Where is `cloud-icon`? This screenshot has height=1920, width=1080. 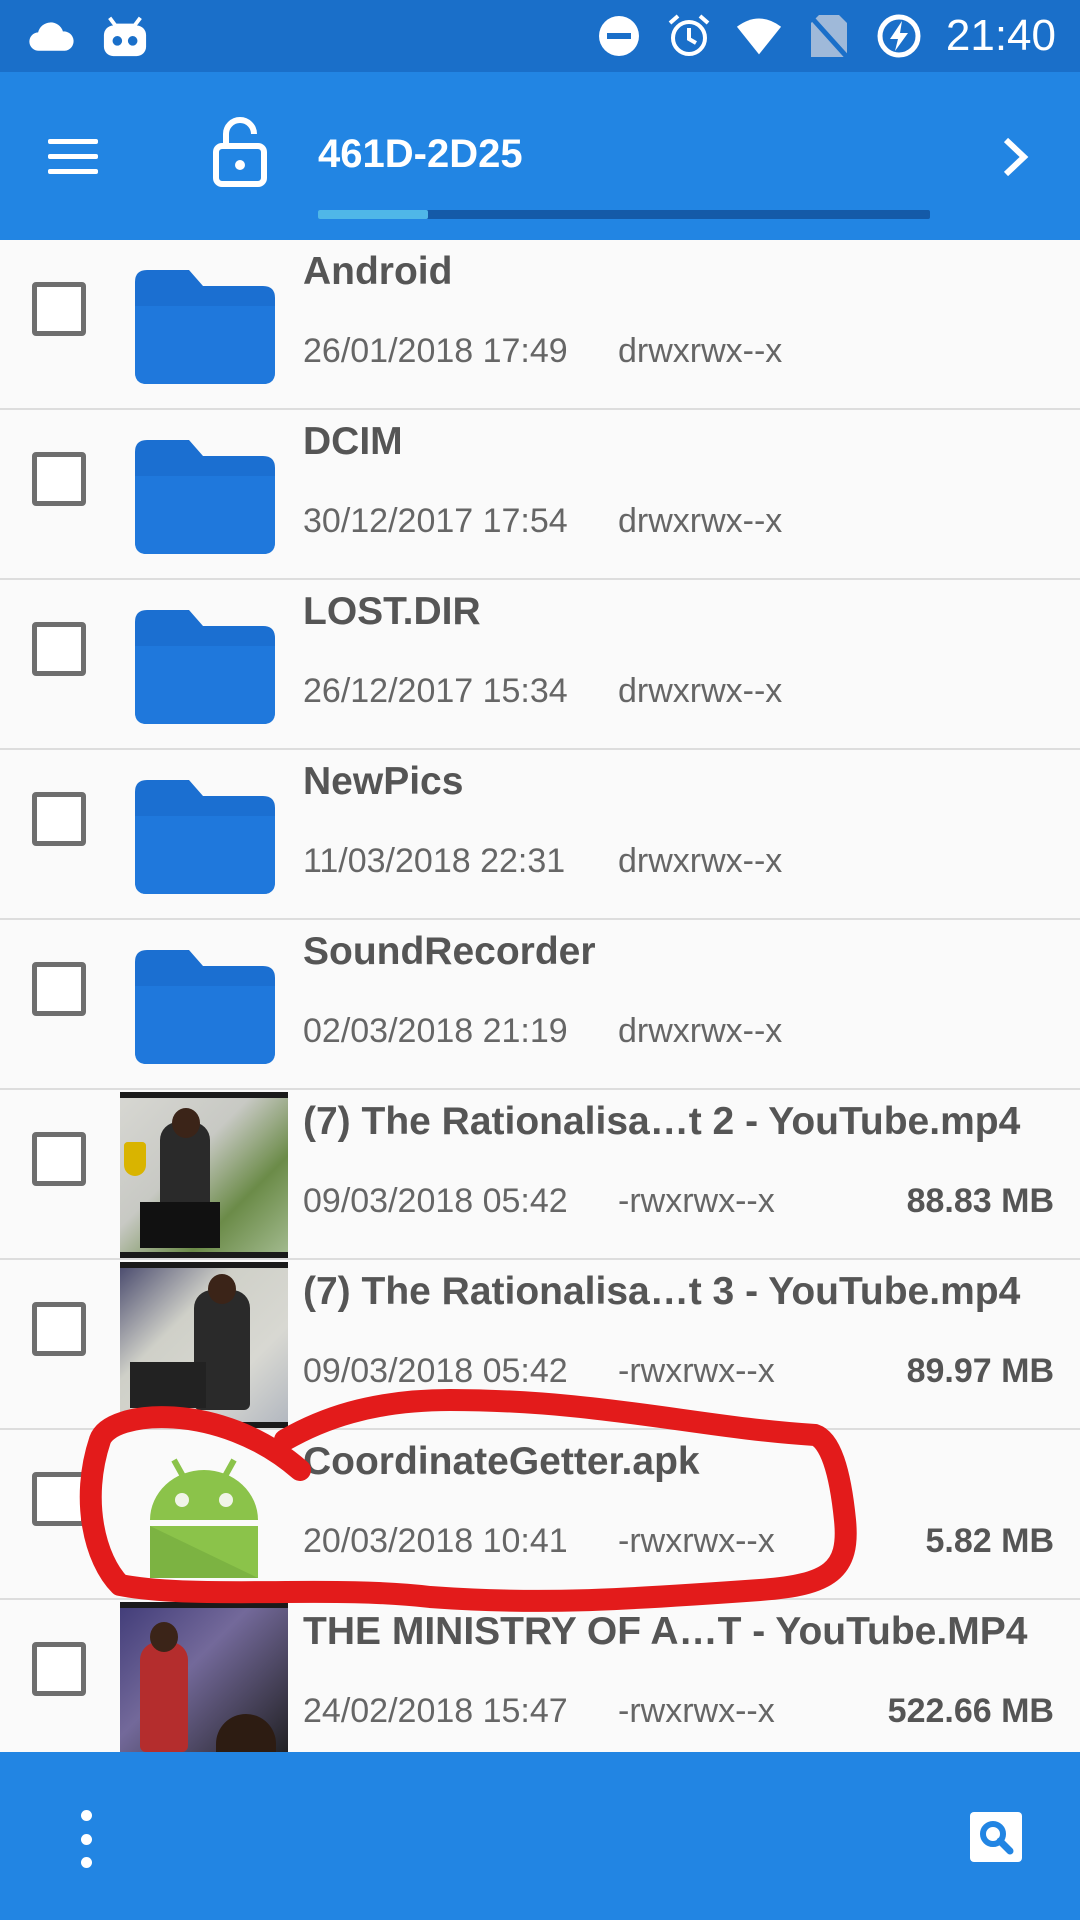 cloud-icon is located at coordinates (51, 37).